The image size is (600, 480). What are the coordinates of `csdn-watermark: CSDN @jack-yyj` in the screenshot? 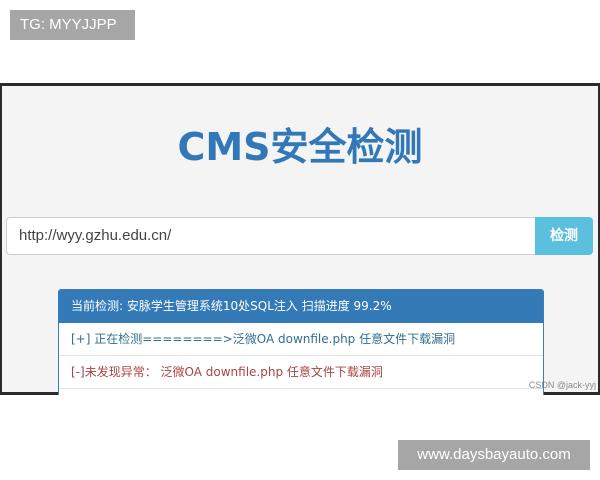 It's located at (562, 385).